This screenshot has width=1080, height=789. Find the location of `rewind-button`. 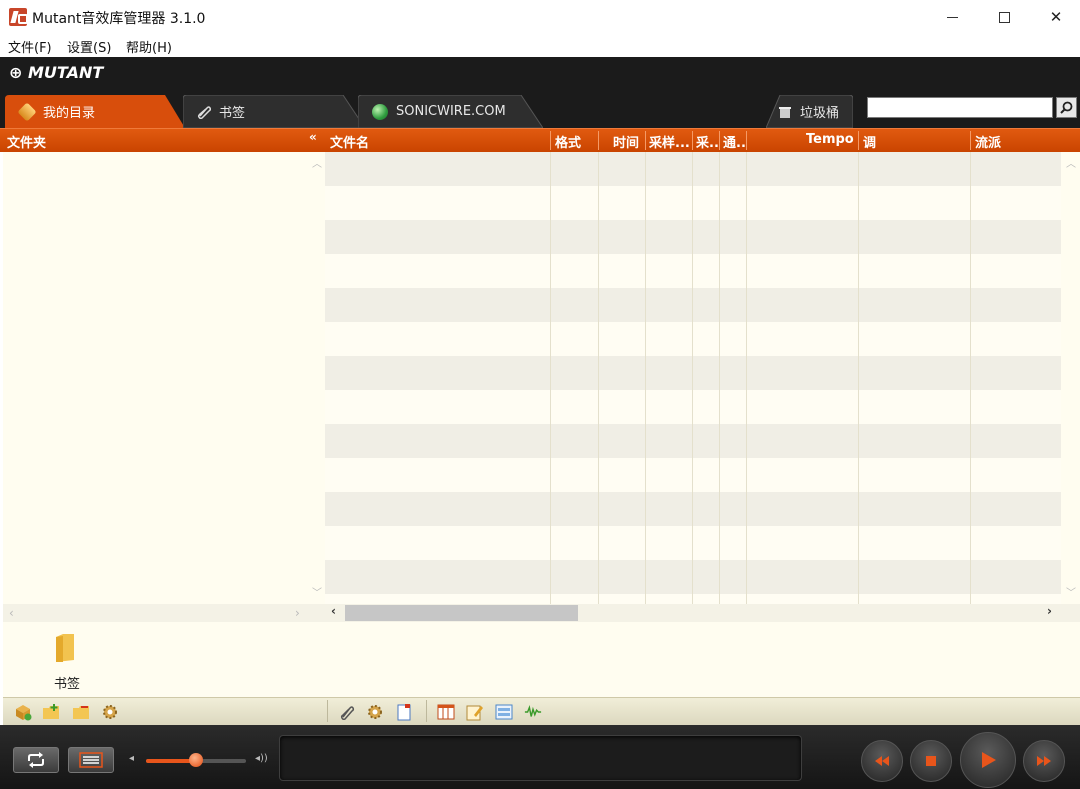

rewind-button is located at coordinates (882, 761).